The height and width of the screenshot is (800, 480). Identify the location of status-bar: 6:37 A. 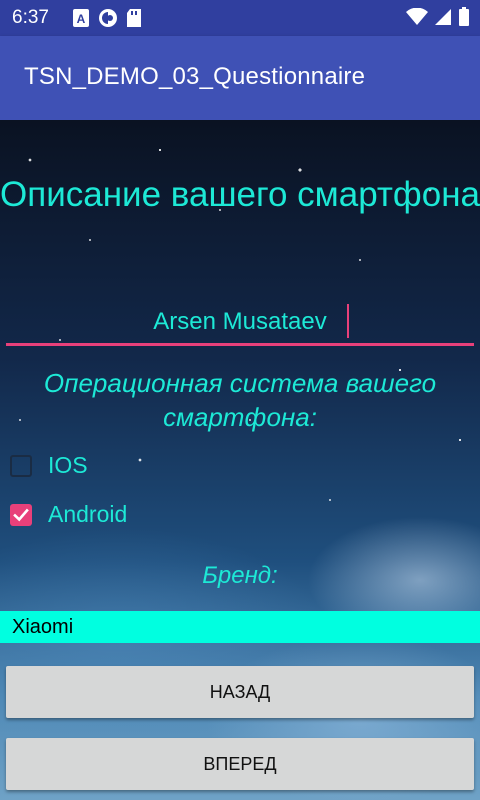
(240, 18).